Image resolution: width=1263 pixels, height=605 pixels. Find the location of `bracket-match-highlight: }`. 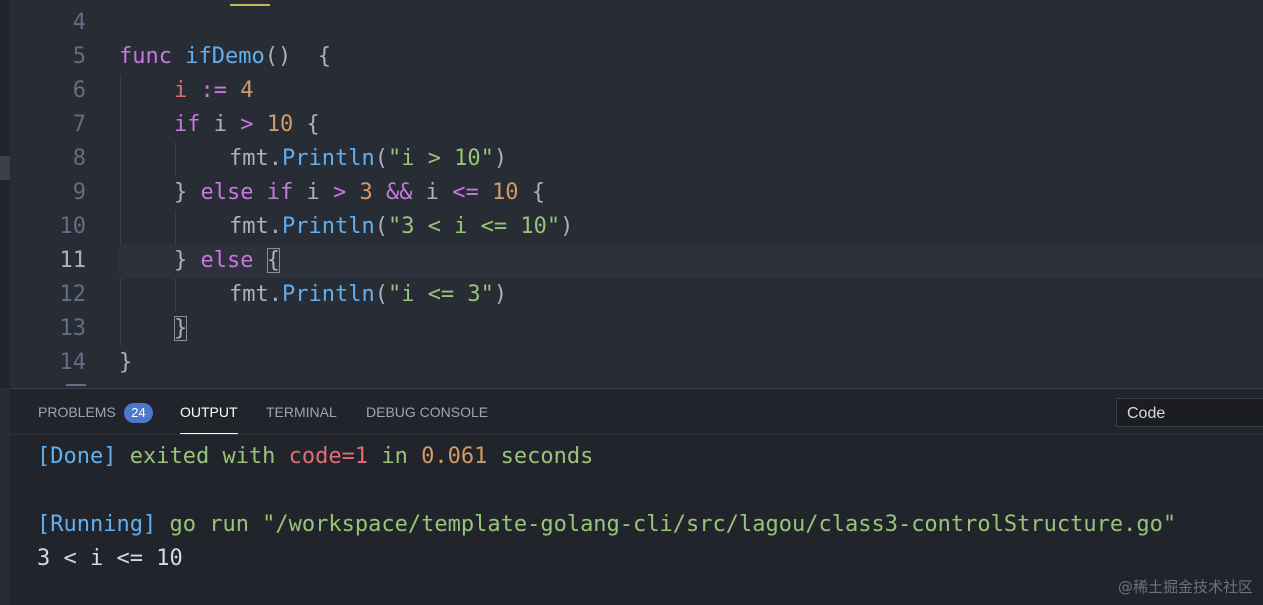

bracket-match-highlight: } is located at coordinates (181, 328).